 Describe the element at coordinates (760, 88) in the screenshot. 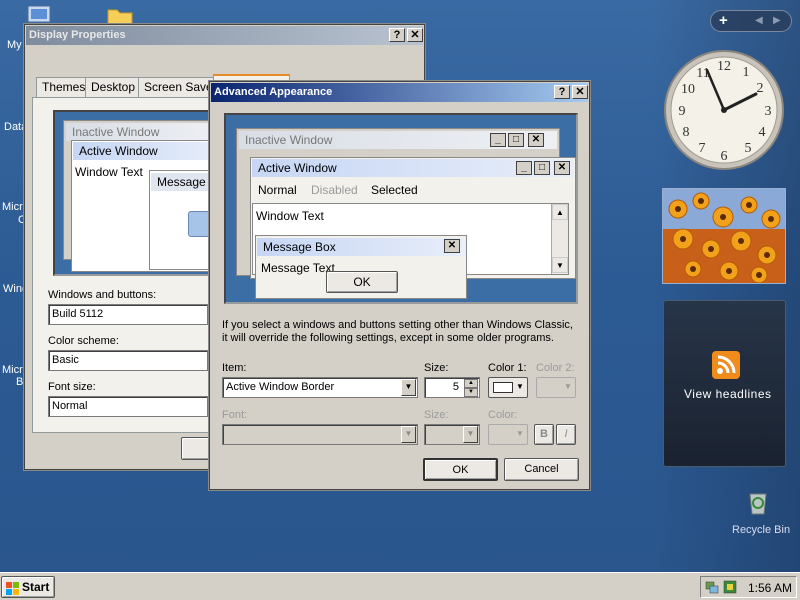

I see `svg-text: 2` at that location.